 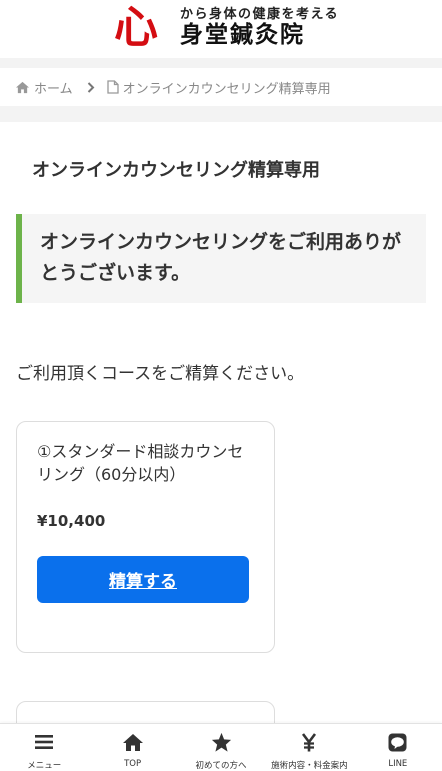 I want to click on breadcrumb-current: オンラインカウンセリング精算専用, so click(x=218, y=87).